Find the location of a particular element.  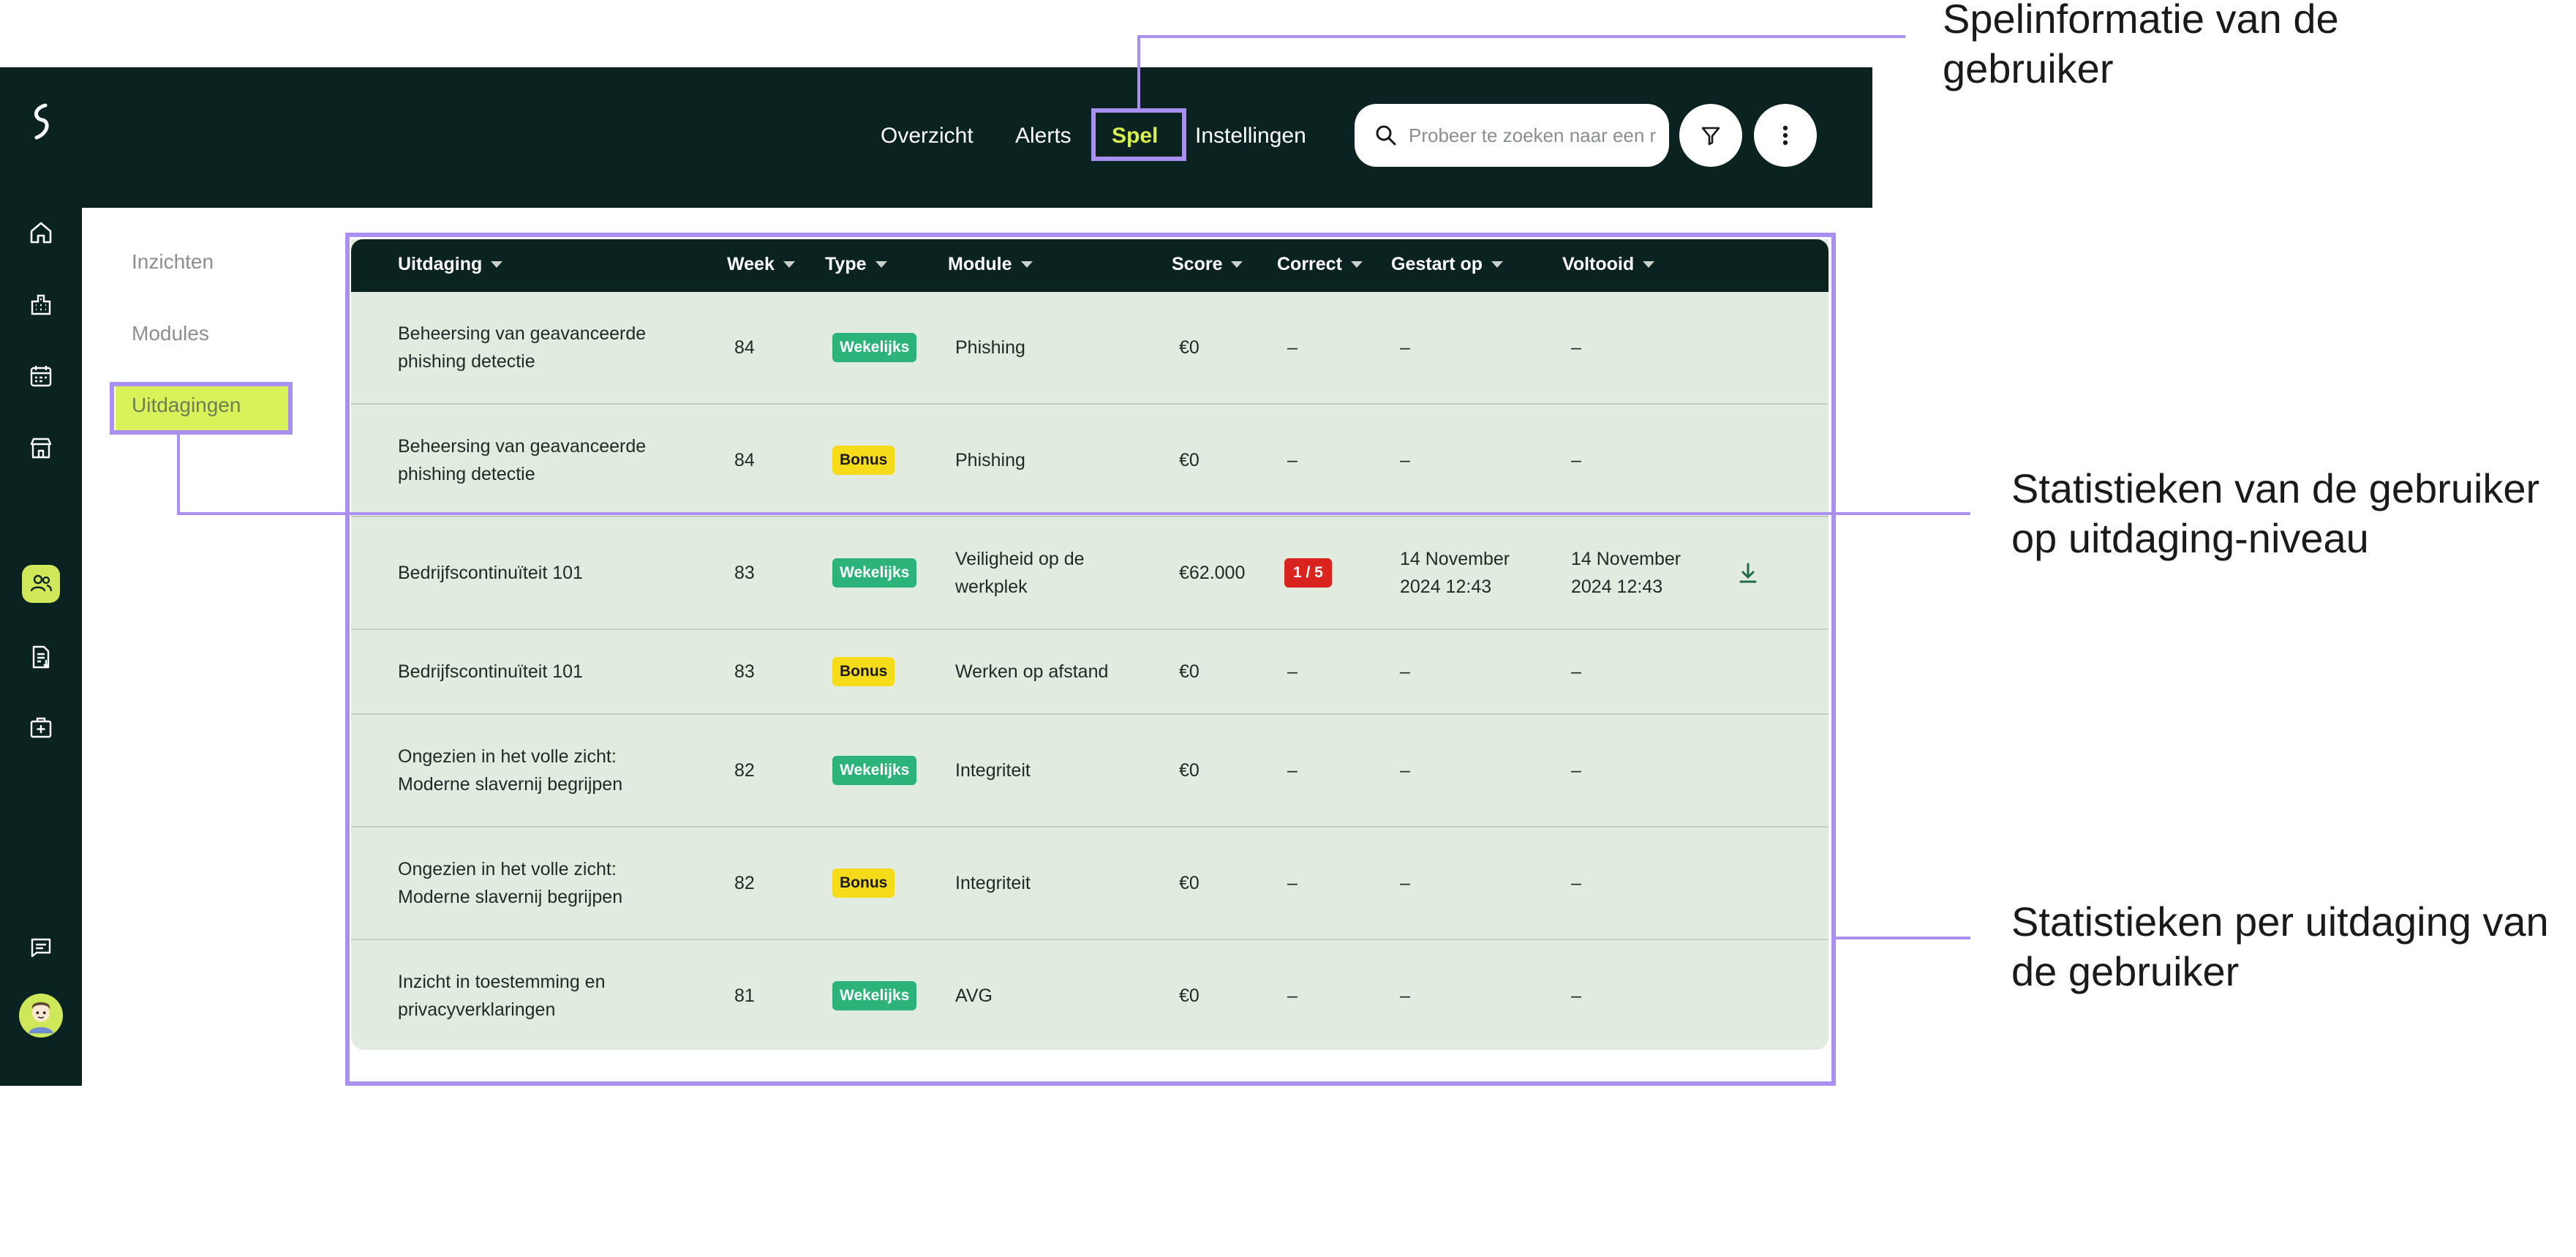

search-input is located at coordinates (1533, 135).